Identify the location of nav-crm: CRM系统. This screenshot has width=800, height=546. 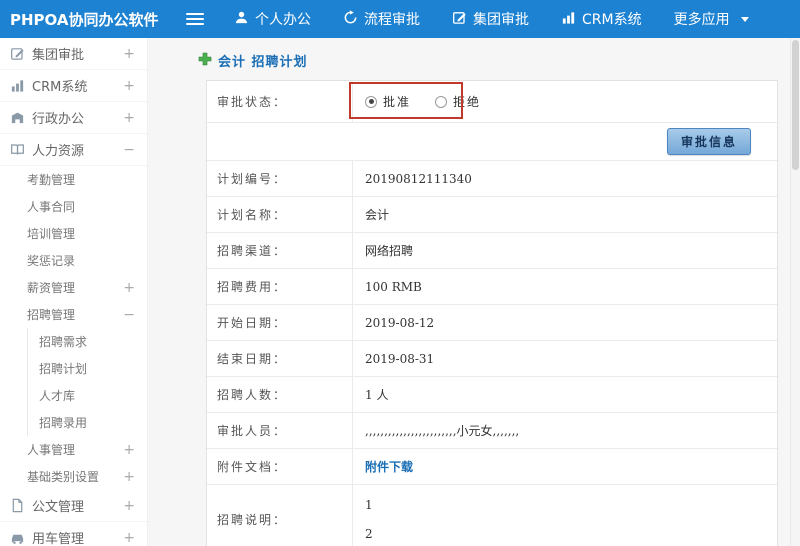
(601, 19).